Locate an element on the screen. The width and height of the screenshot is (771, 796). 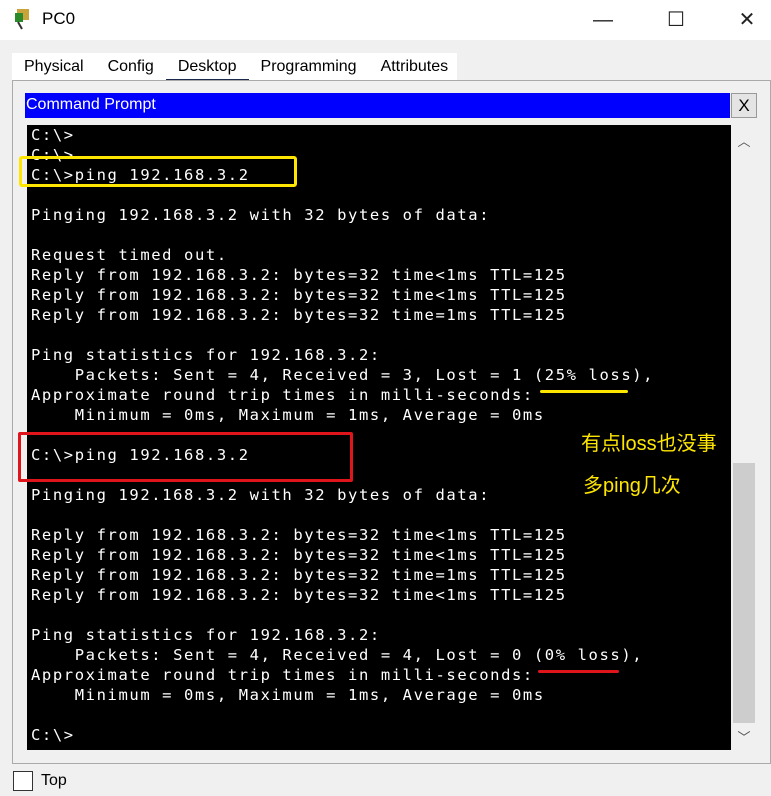
window-title: PC0 is located at coordinates (59, 18).